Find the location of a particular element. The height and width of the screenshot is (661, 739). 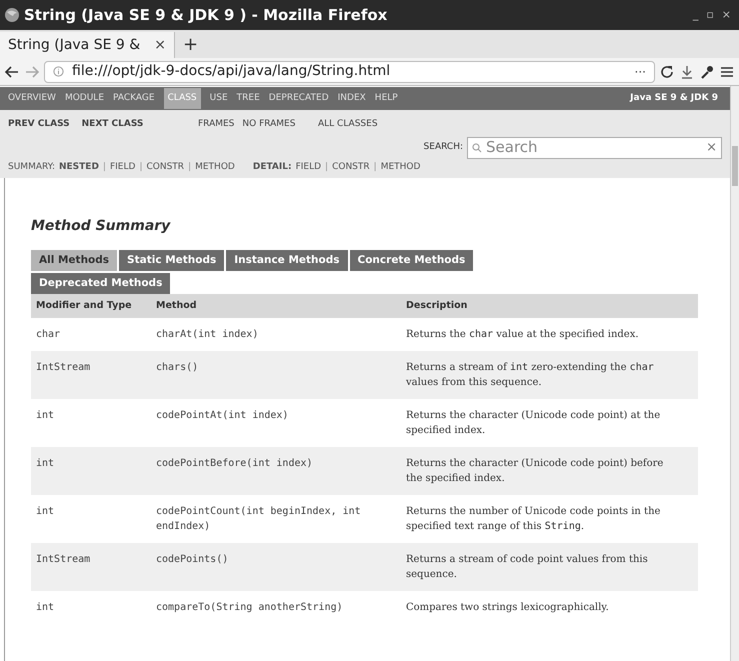

table-cell: char is located at coordinates (91, 335).